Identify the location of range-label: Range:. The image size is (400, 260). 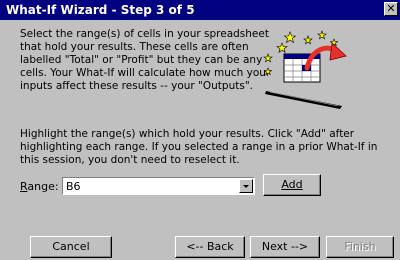
(39, 186).